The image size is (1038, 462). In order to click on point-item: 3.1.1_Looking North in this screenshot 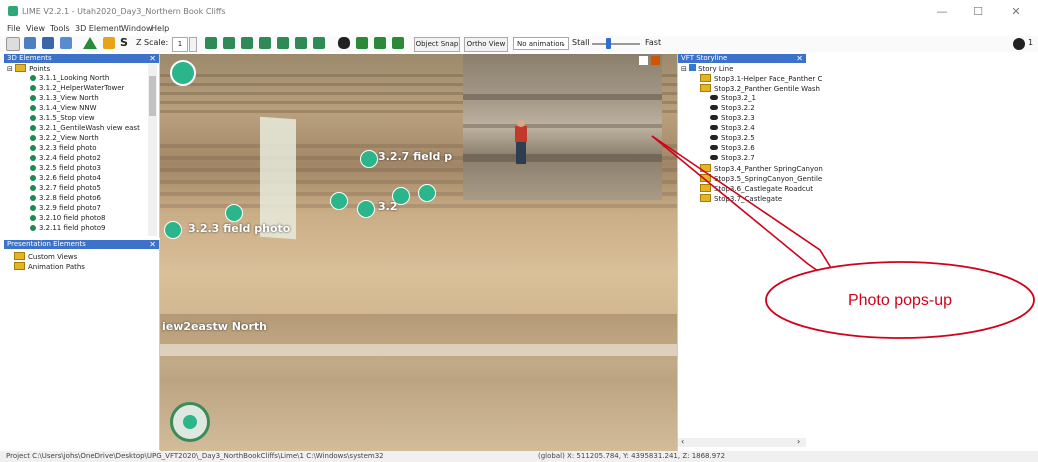, I will do `click(69, 78)`.